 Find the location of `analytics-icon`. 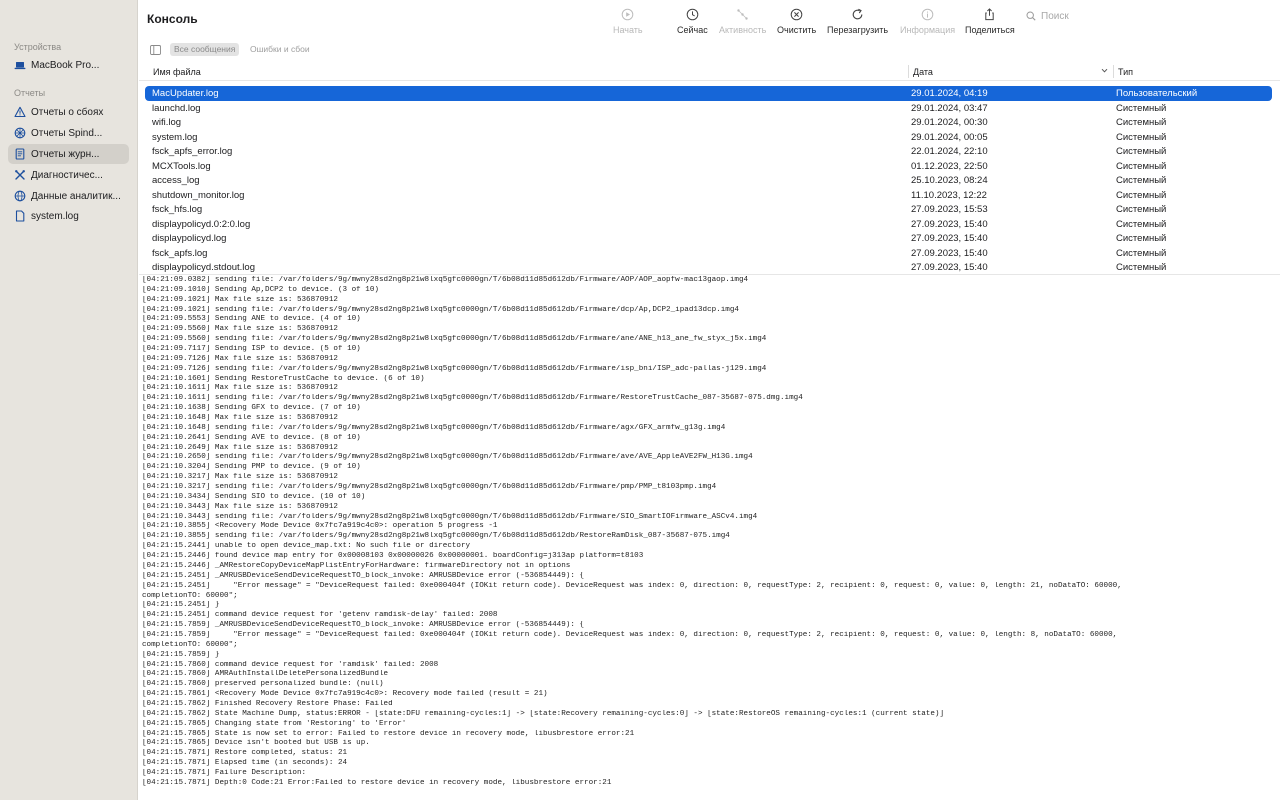

analytics-icon is located at coordinates (20, 196).